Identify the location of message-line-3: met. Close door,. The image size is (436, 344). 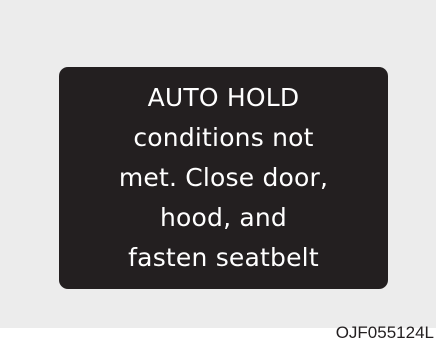
(223, 177).